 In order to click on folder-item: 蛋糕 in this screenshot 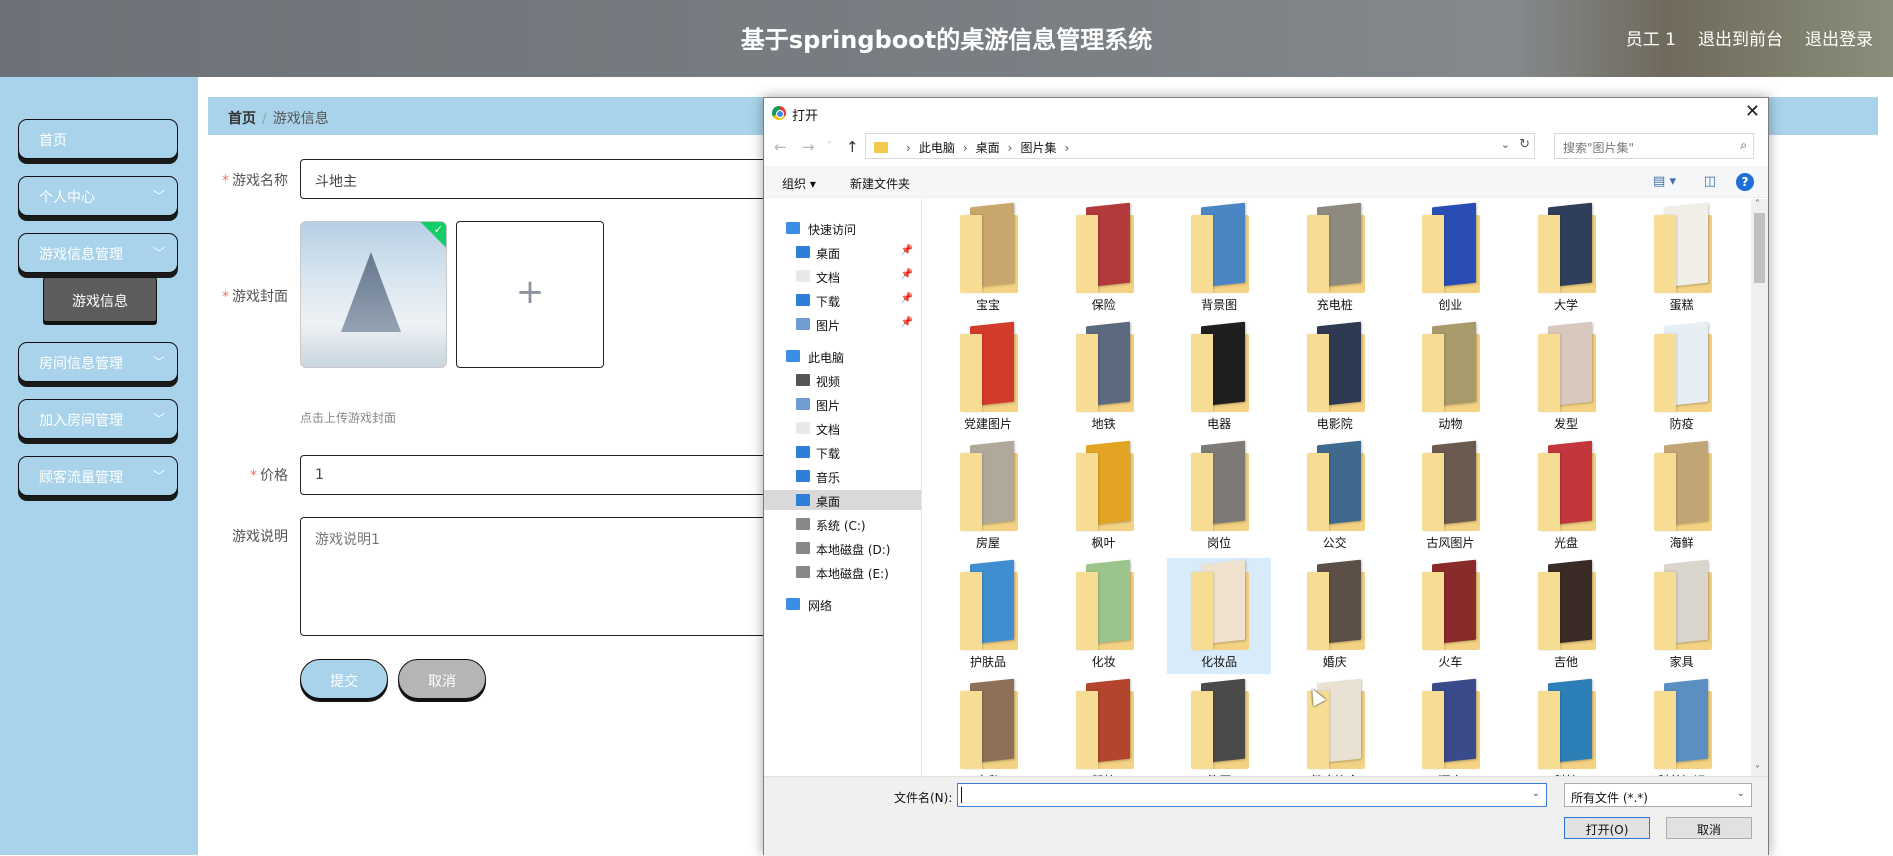, I will do `click(1682, 259)`.